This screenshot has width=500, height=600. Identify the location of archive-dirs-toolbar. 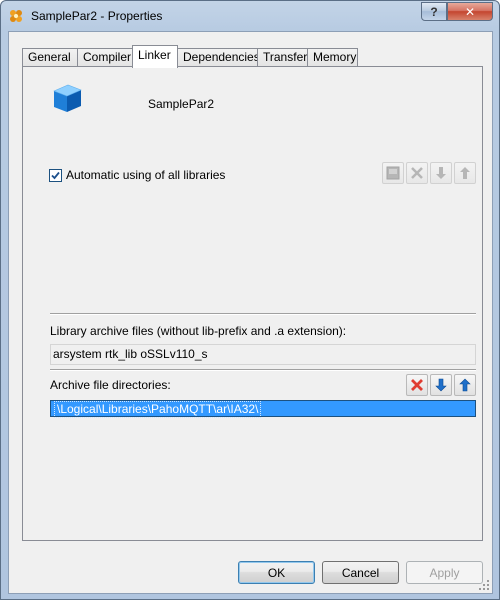
(441, 385).